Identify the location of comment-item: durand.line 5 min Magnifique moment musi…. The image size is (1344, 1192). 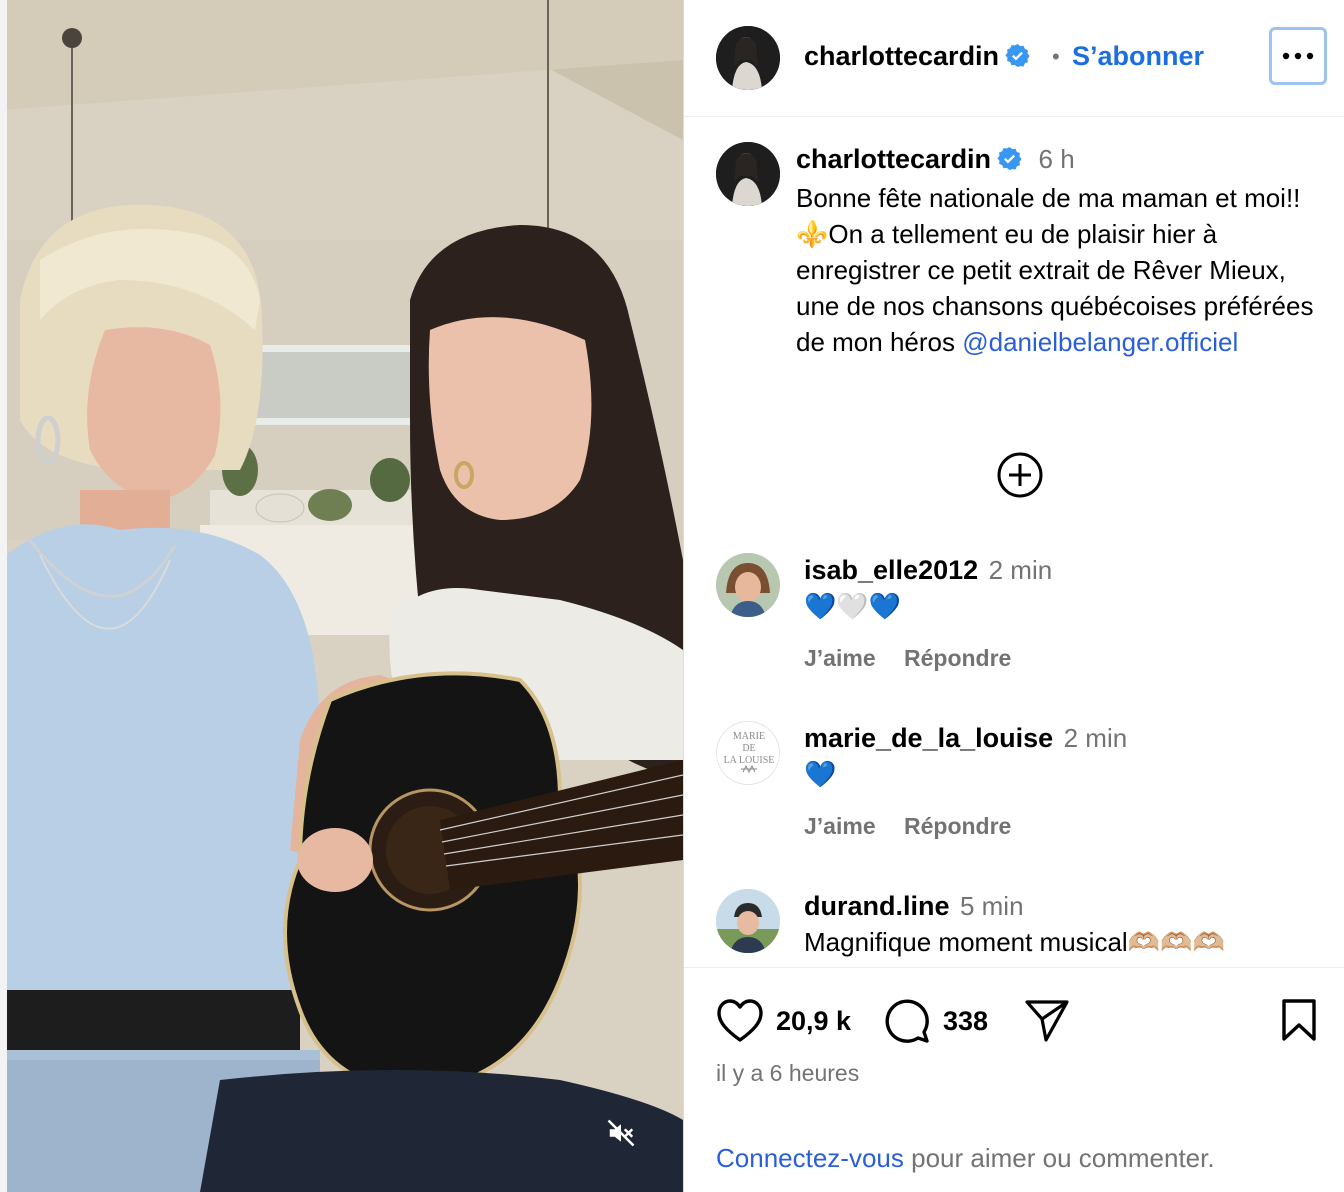
(1014, 924).